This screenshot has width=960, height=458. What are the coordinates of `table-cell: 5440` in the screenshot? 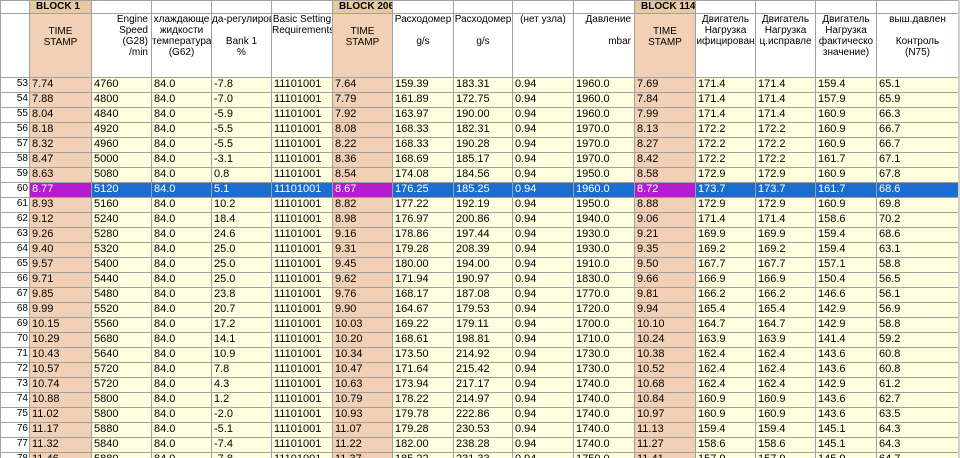 It's located at (121, 280).